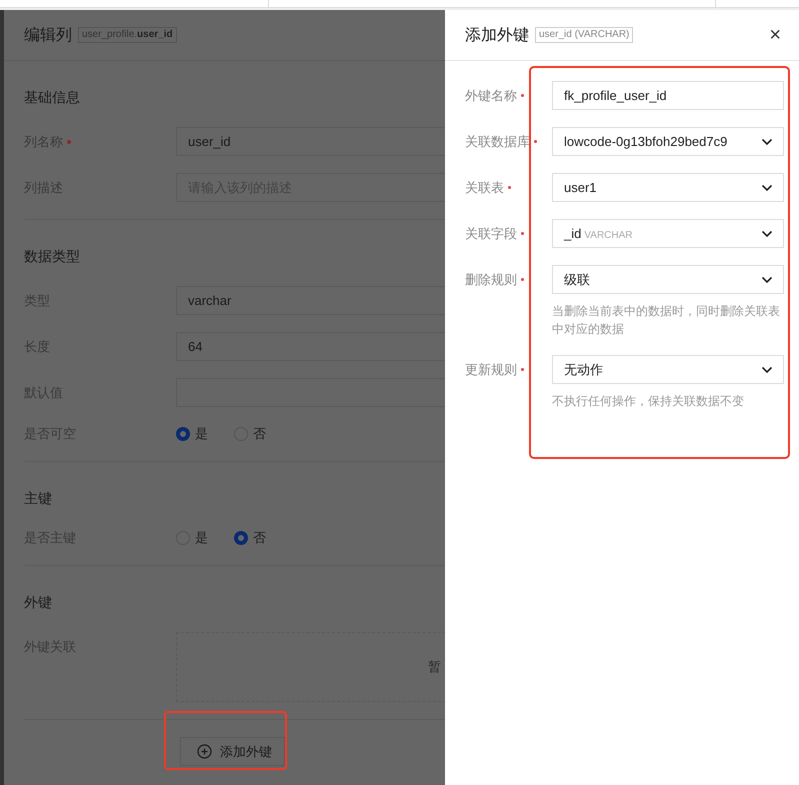 The width and height of the screenshot is (799, 785). I want to click on field-label: 关联表, so click(484, 188).